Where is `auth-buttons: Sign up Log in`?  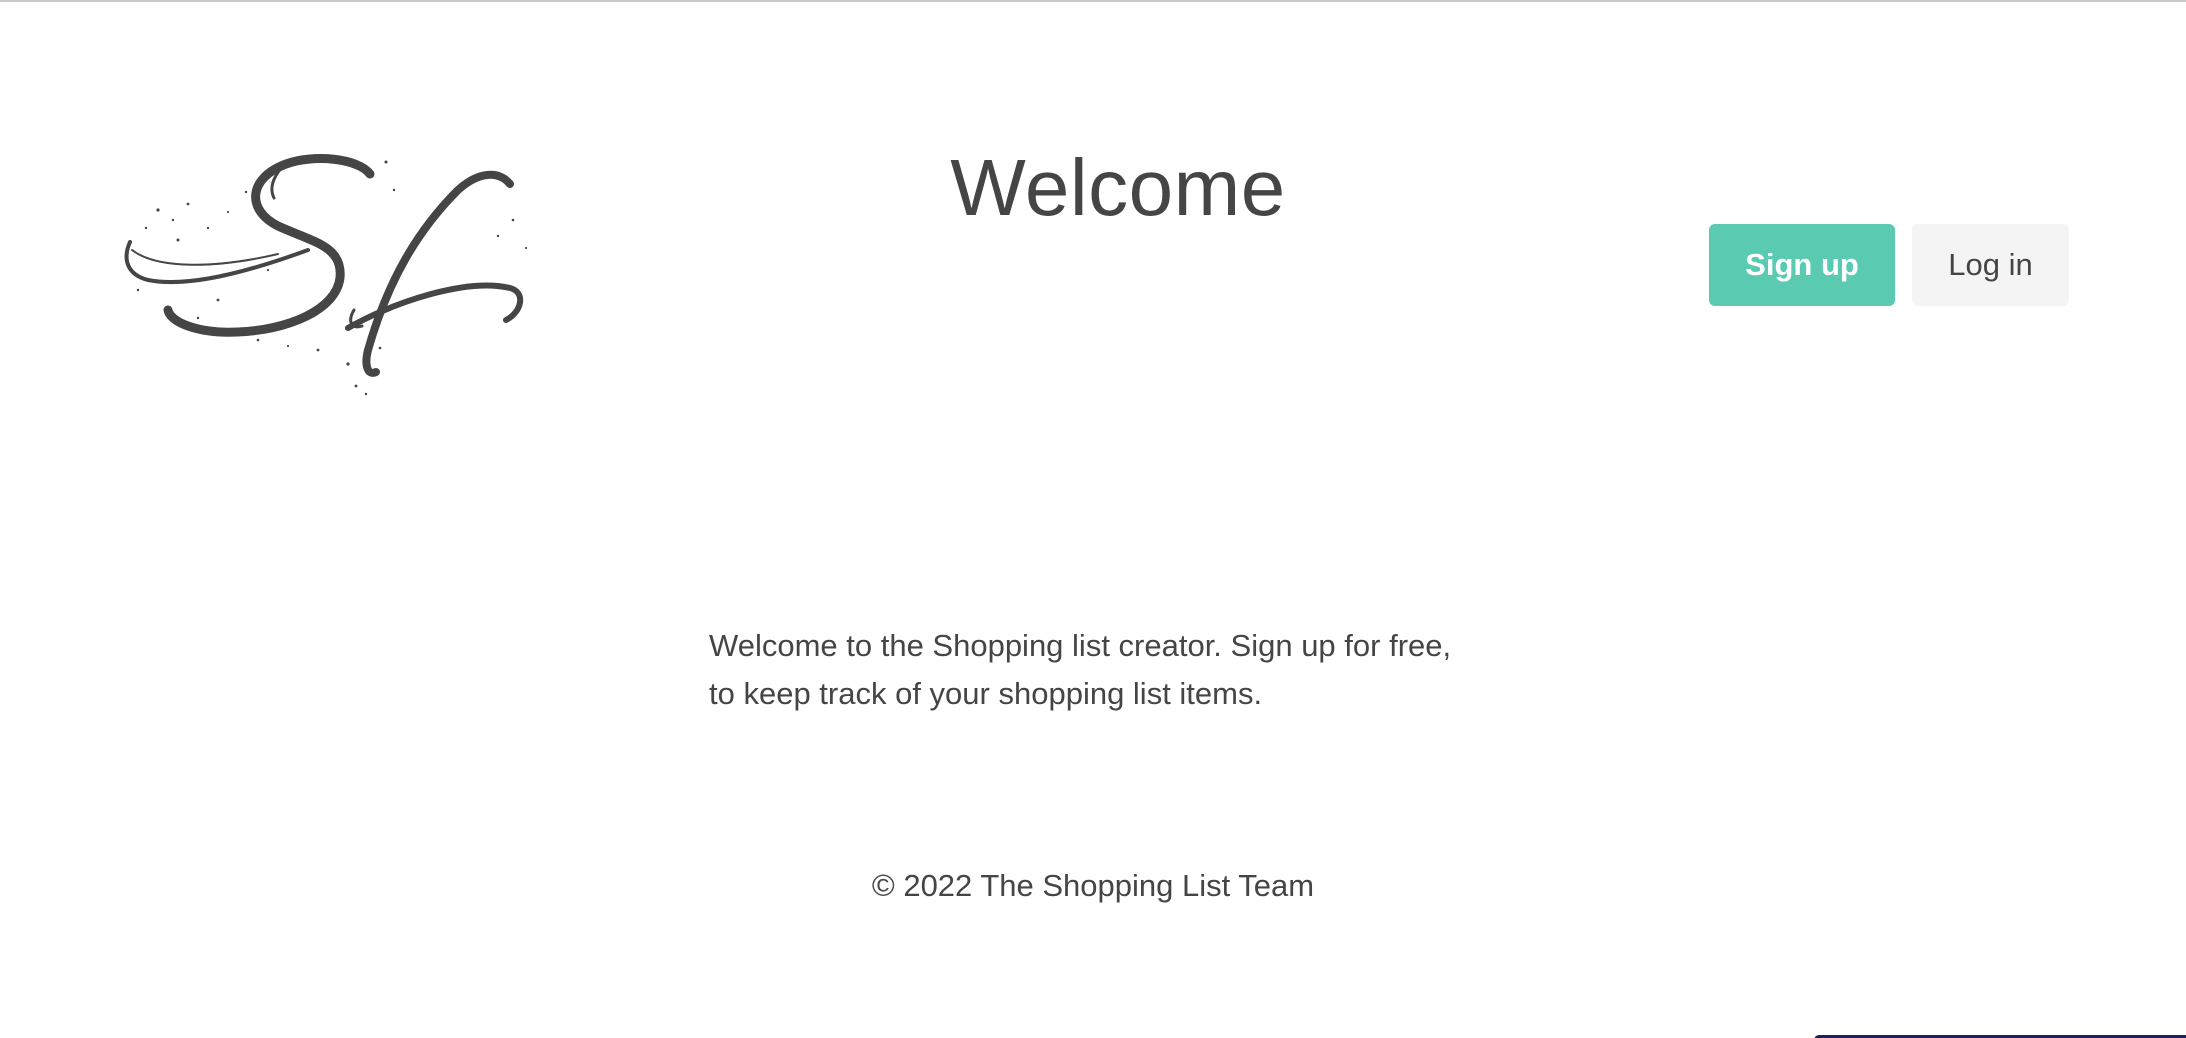 auth-buttons: Sign up Log in is located at coordinates (1889, 265).